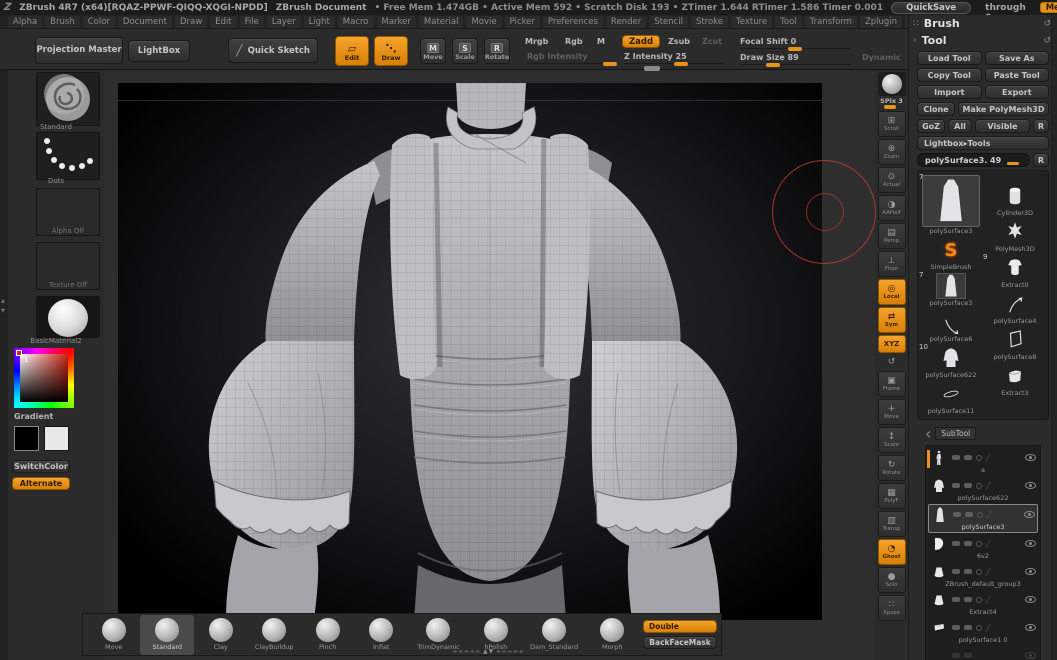 Image resolution: width=1057 pixels, height=660 pixels. What do you see at coordinates (891, 440) in the screenshot?
I see `scale-view-button: ↕ Scale` at bounding box center [891, 440].